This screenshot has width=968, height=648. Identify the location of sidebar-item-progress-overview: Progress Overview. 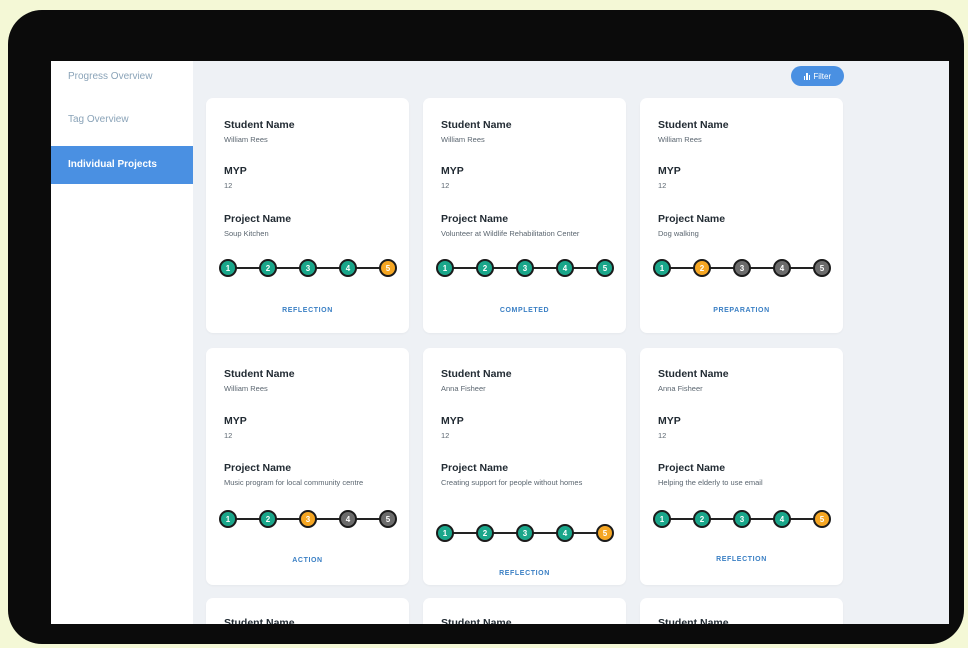
(122, 78).